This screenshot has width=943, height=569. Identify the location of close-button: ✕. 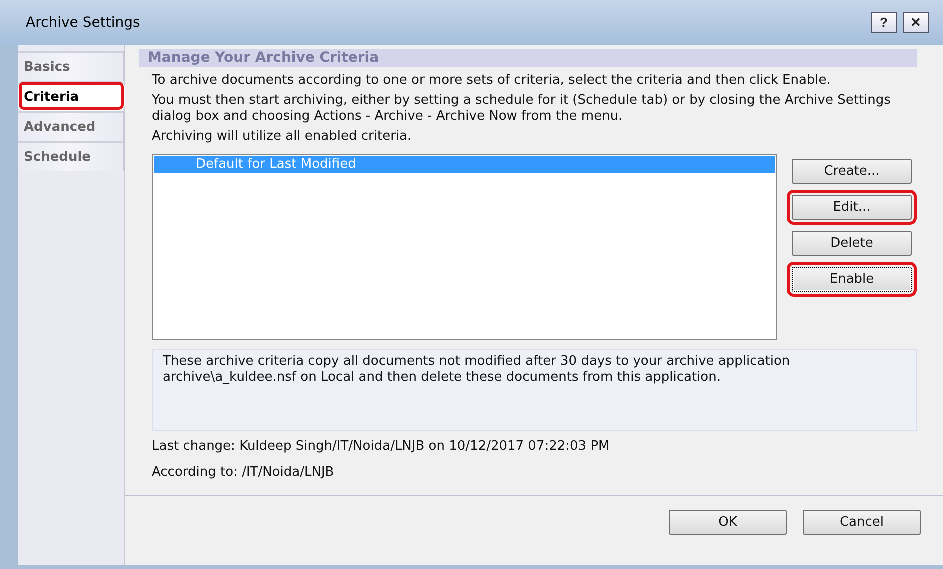
(916, 22).